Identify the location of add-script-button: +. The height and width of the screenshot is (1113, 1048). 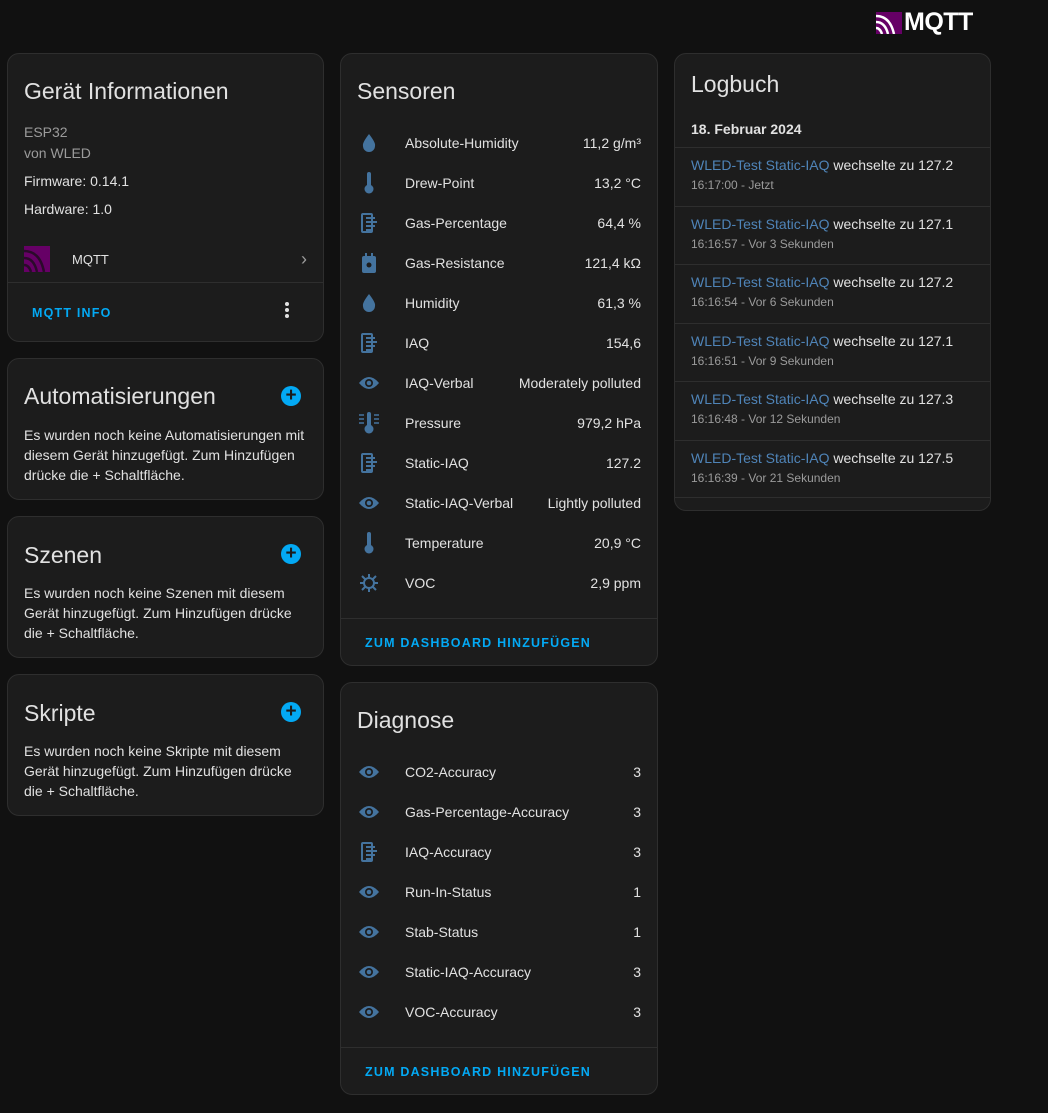
(291, 712).